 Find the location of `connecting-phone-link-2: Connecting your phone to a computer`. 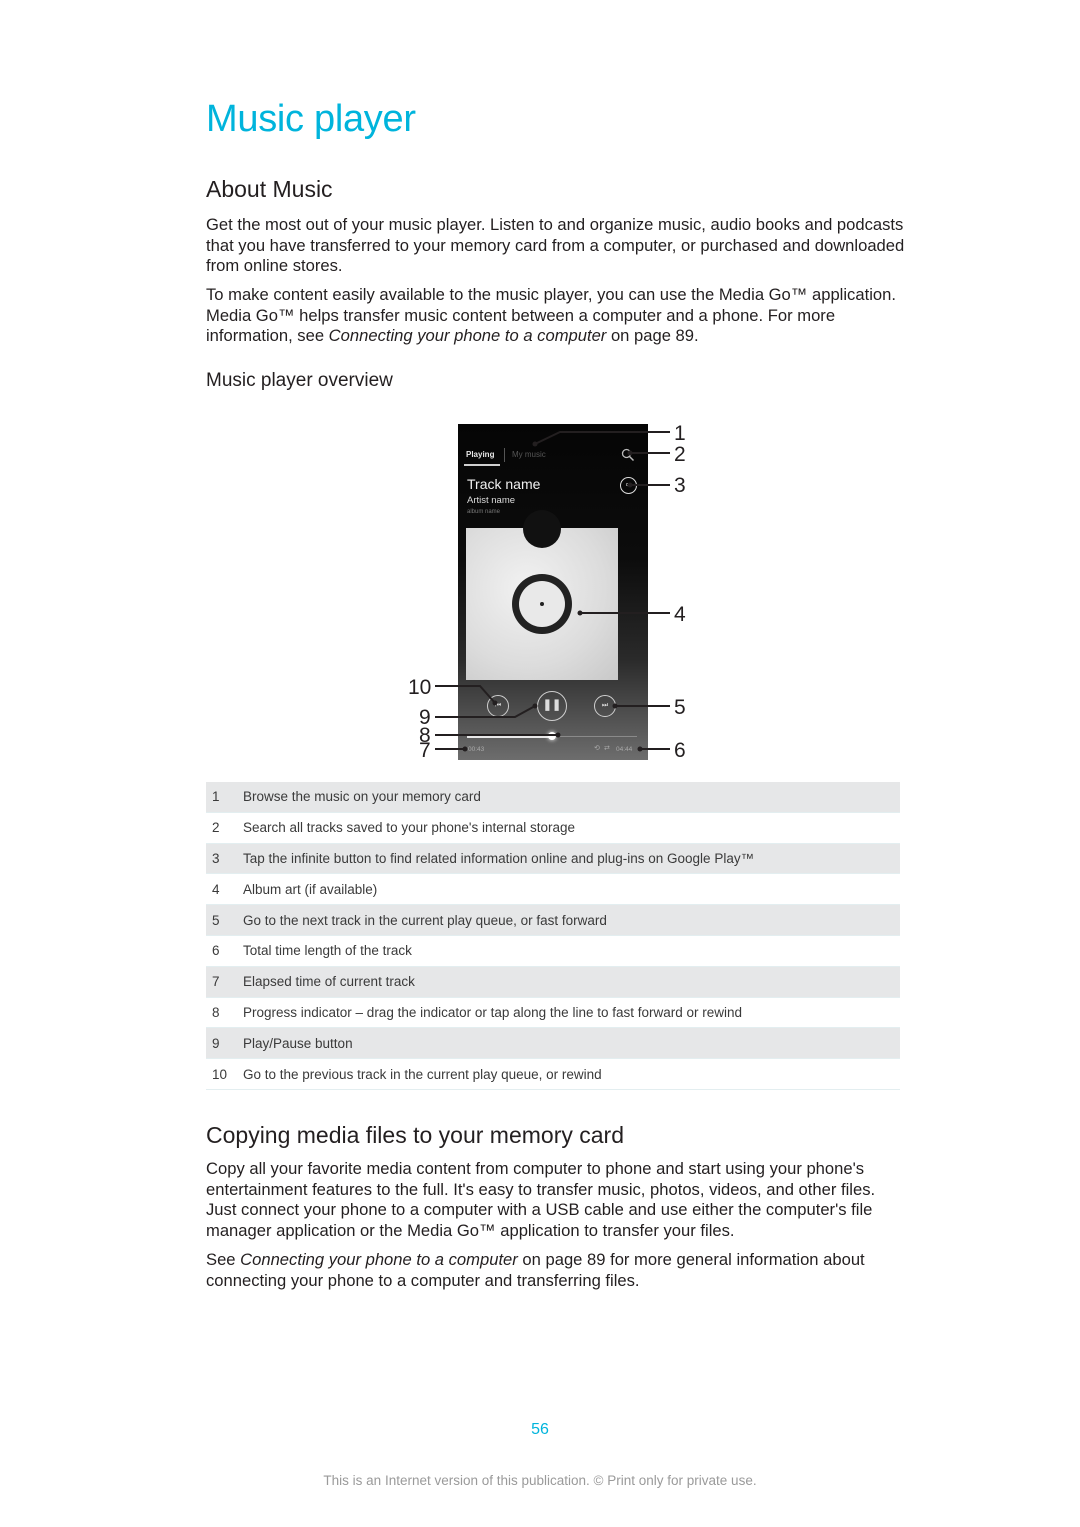

connecting-phone-link-2: Connecting your phone to a computer is located at coordinates (379, 1259).